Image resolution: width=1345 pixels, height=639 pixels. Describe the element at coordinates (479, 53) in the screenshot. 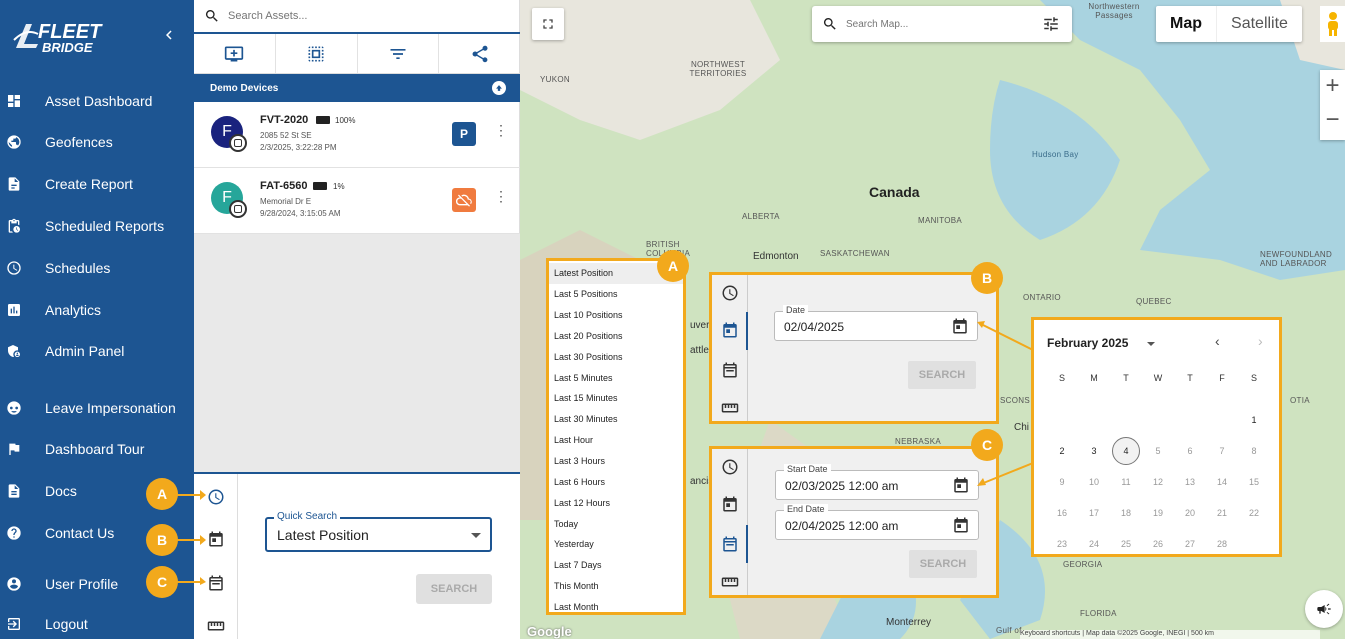

I see `share-button` at that location.